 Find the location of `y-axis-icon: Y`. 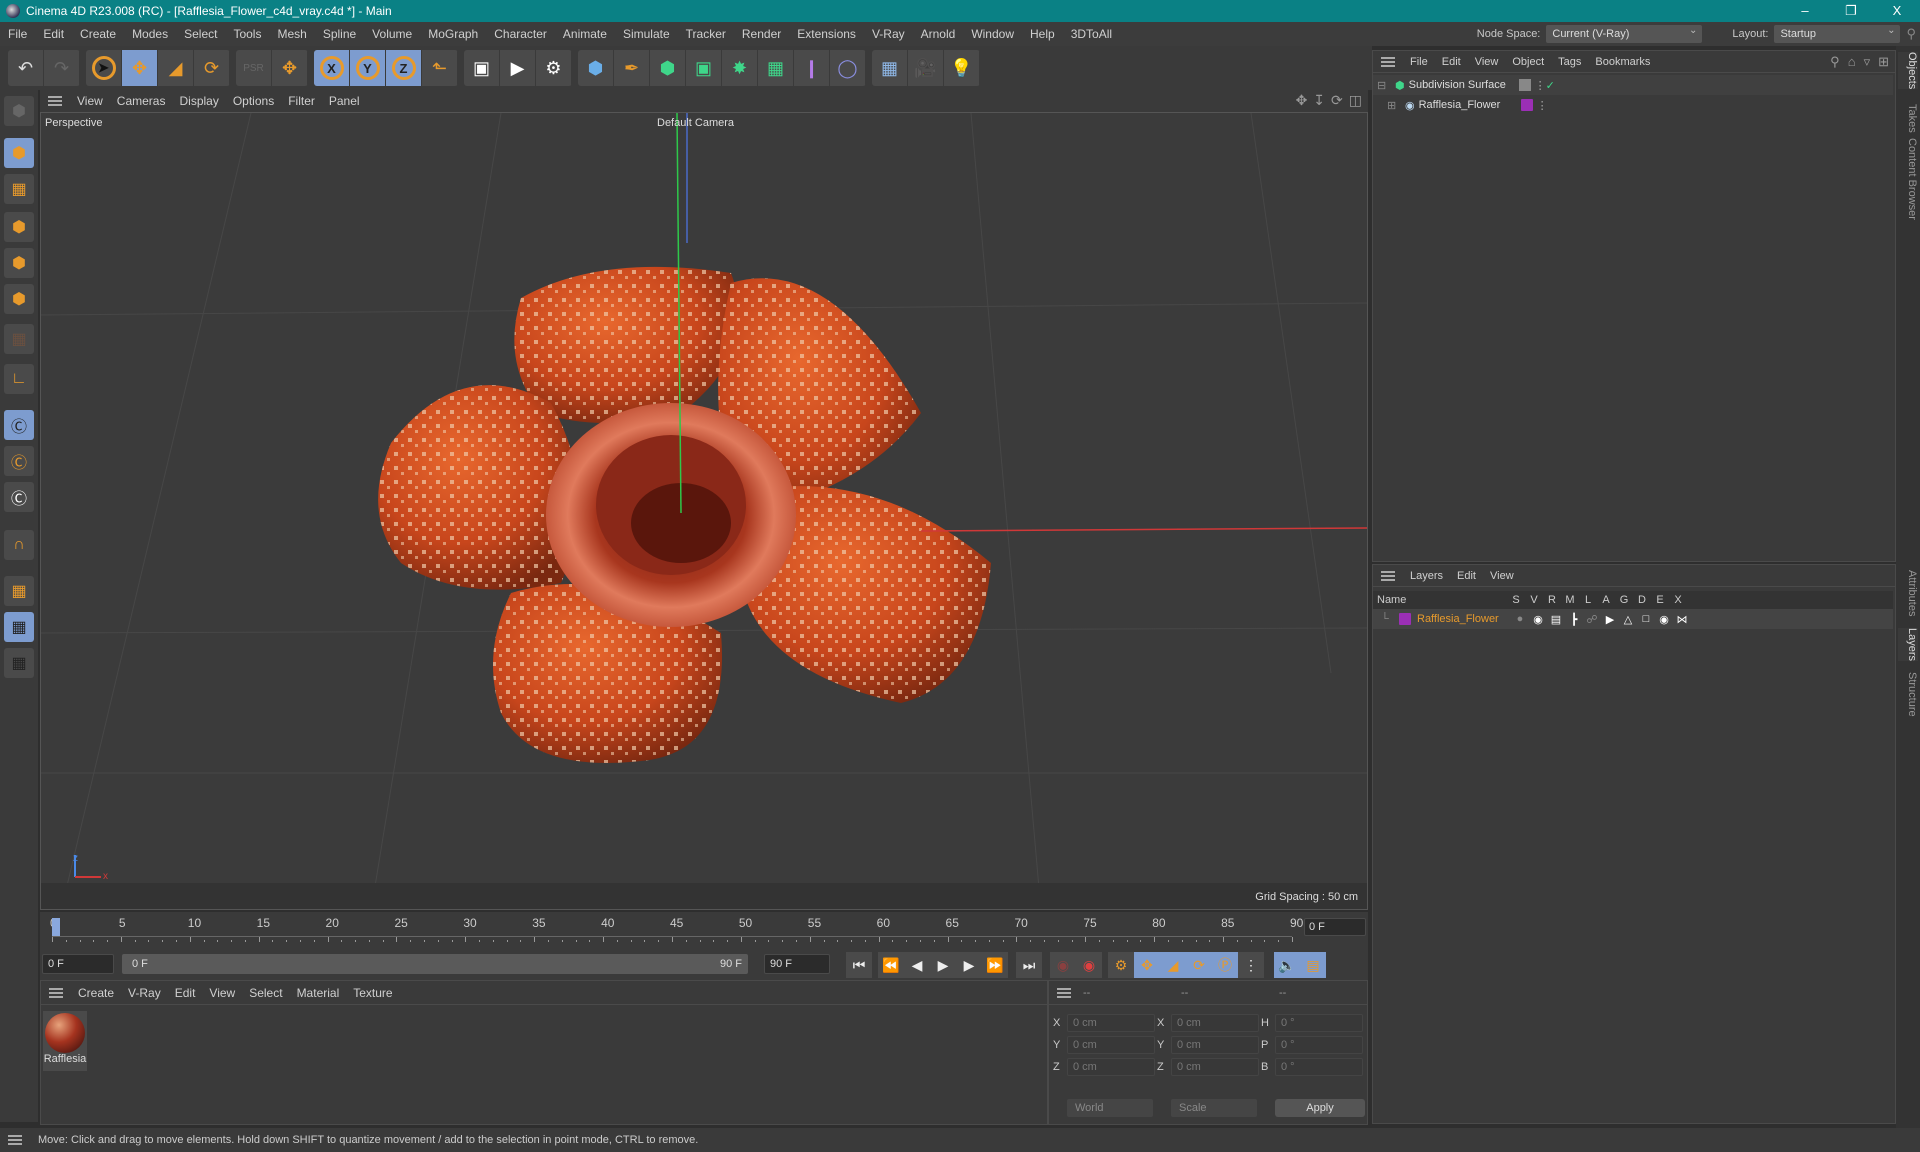

y-axis-icon: Y is located at coordinates (368, 68).